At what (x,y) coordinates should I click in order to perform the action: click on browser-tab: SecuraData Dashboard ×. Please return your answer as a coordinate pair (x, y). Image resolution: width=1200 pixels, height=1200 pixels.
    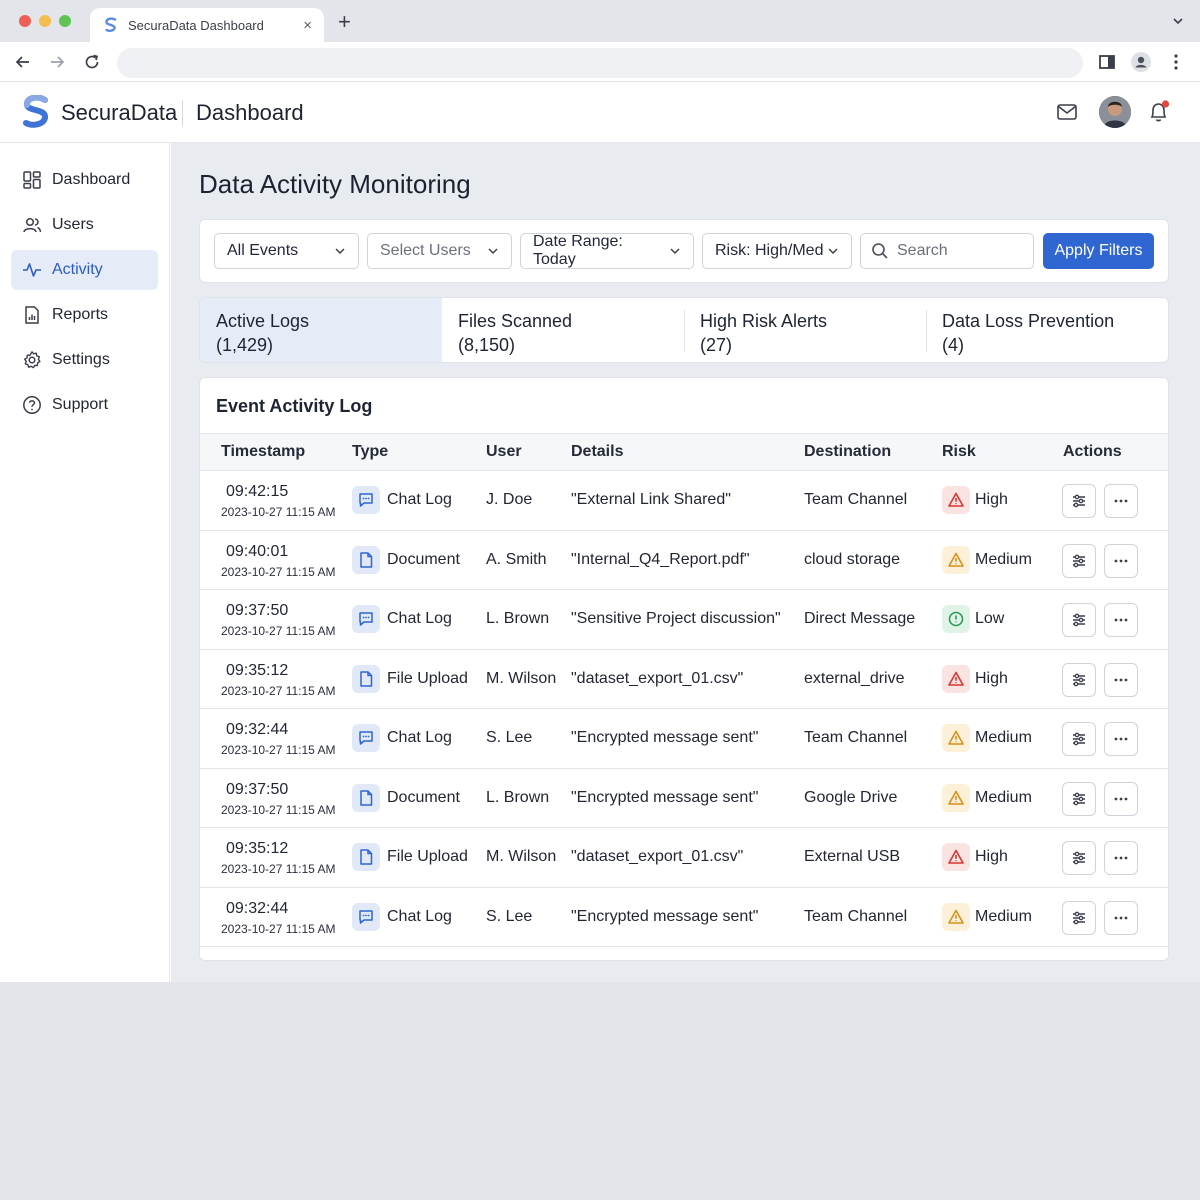
    Looking at the image, I should click on (207, 25).